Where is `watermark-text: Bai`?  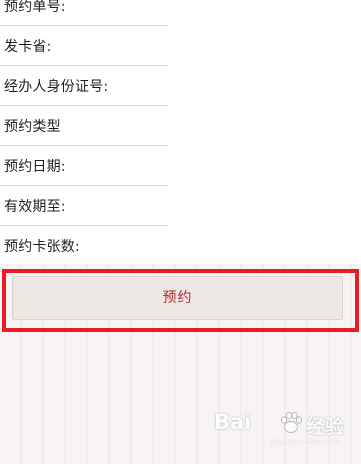
watermark-text: Bai is located at coordinates (233, 422).